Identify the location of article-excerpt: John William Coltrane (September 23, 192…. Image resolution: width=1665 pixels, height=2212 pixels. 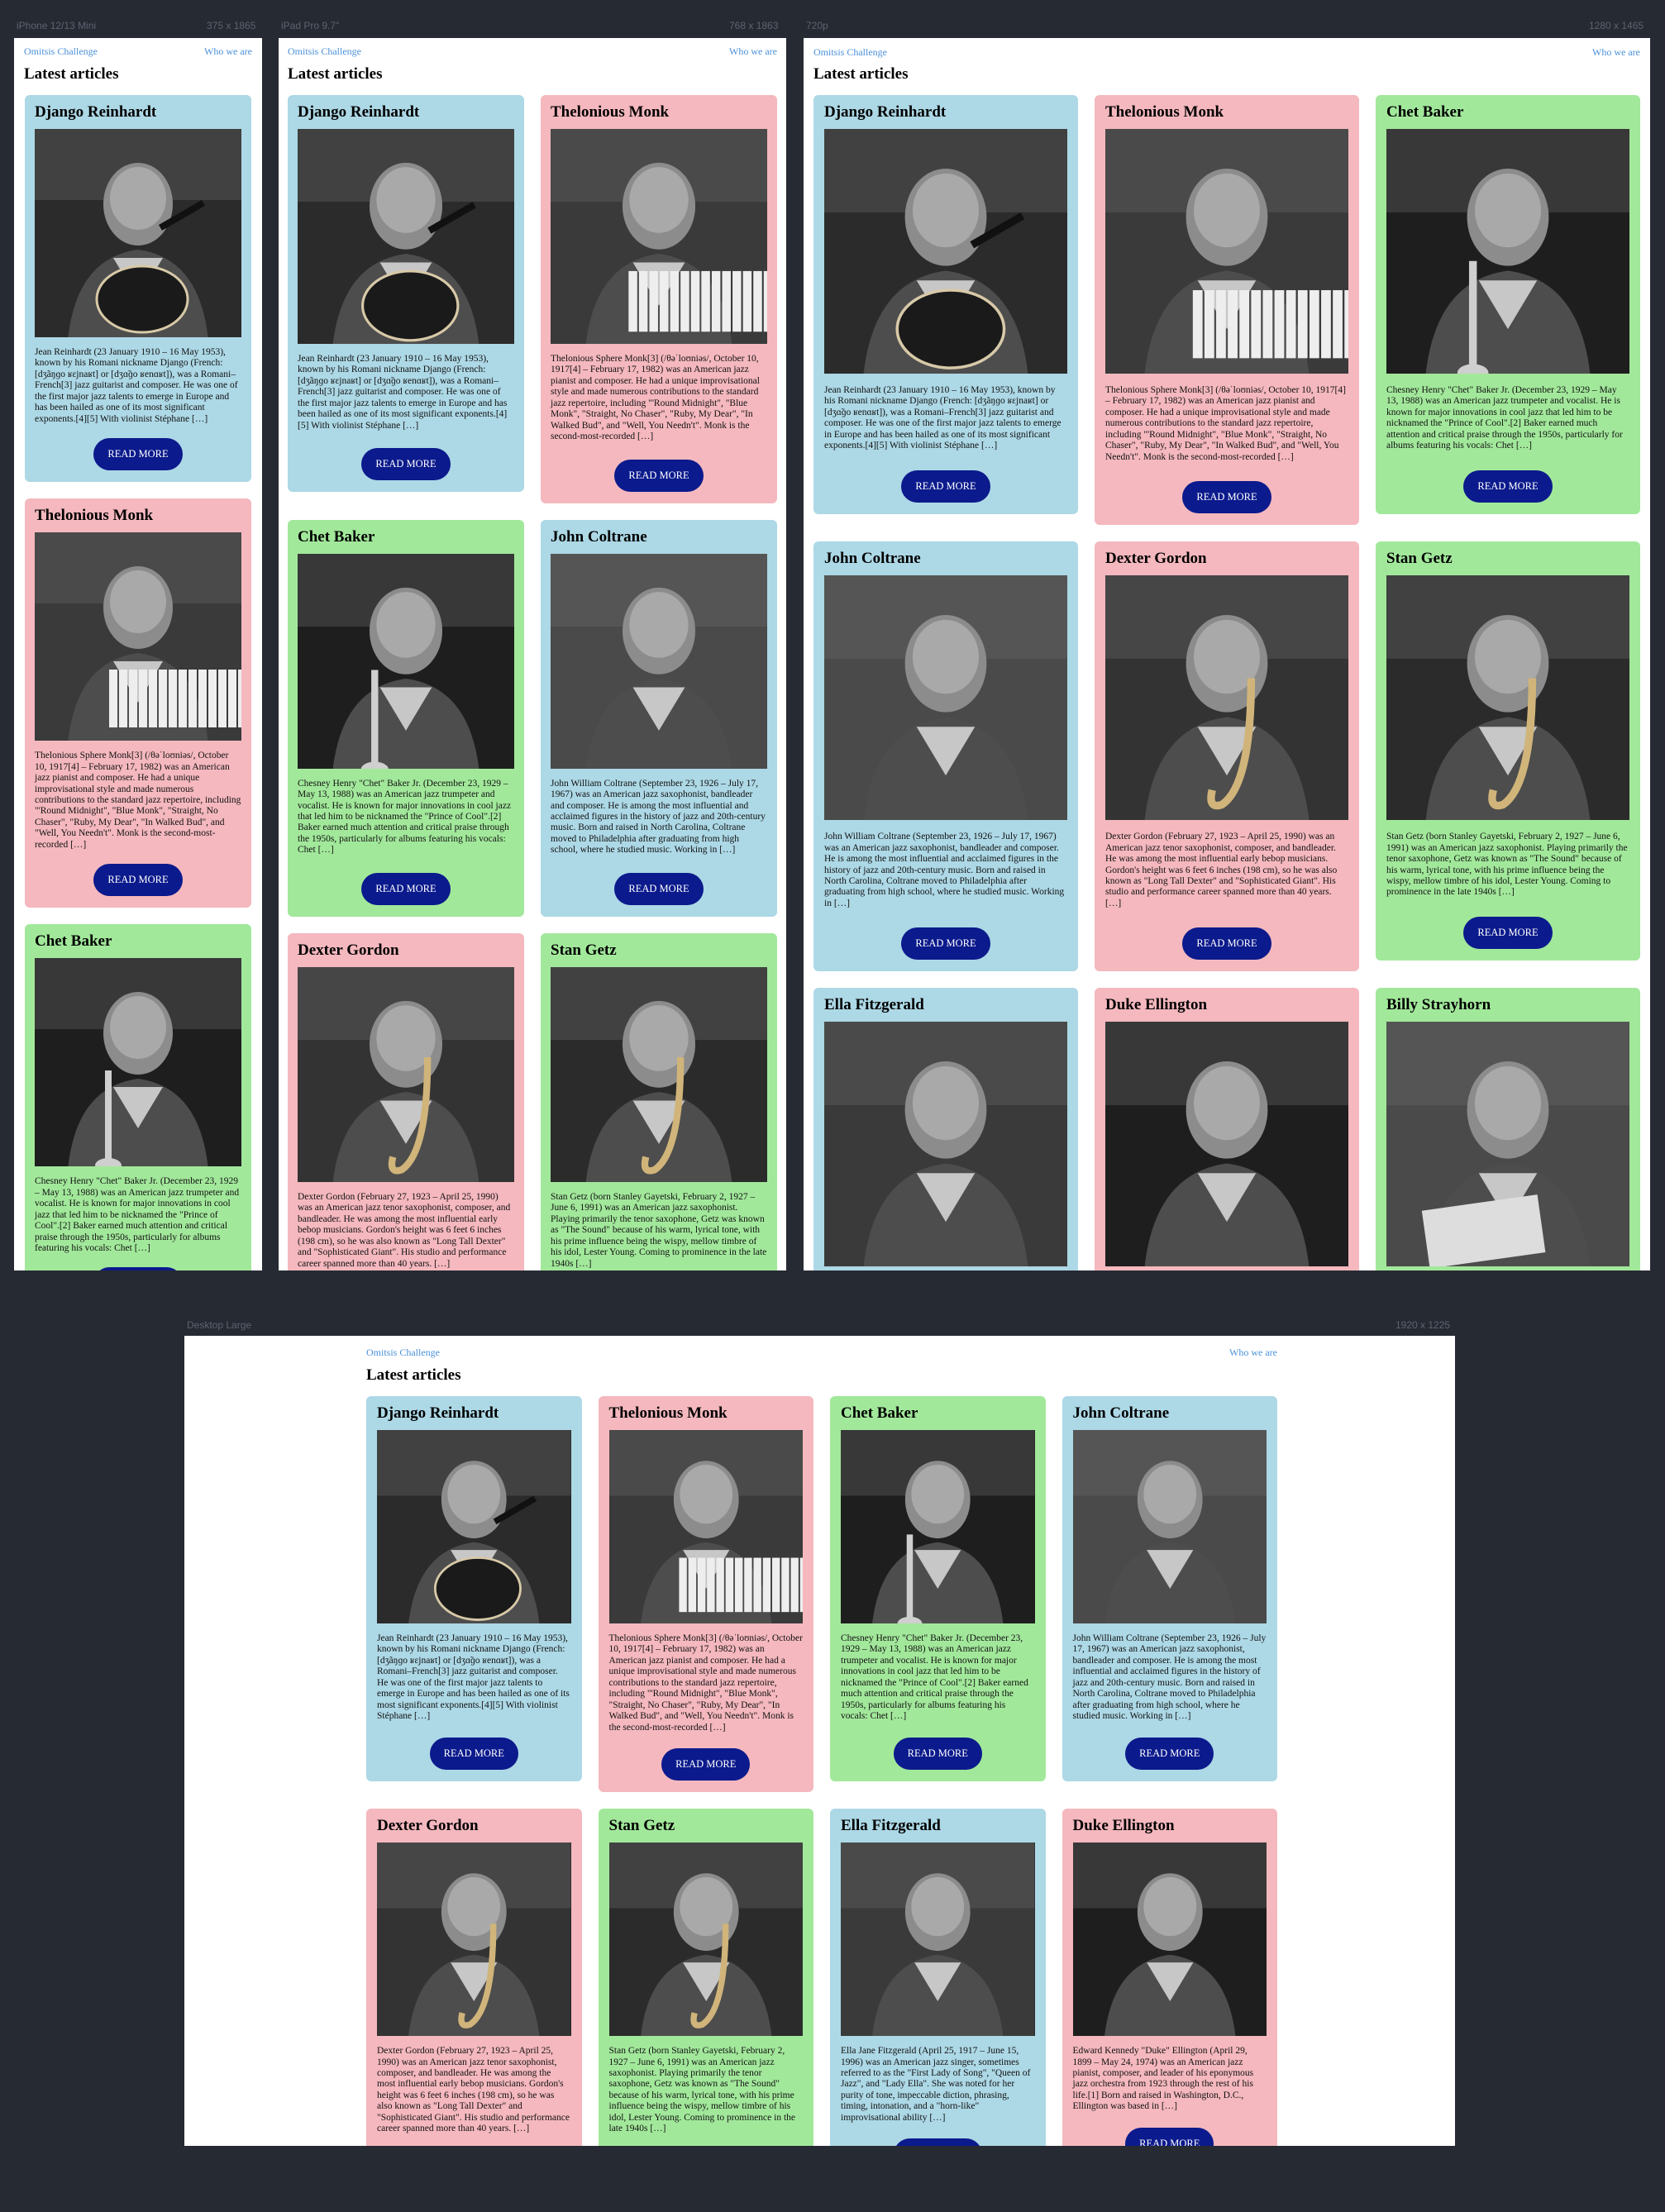
(1169, 1677).